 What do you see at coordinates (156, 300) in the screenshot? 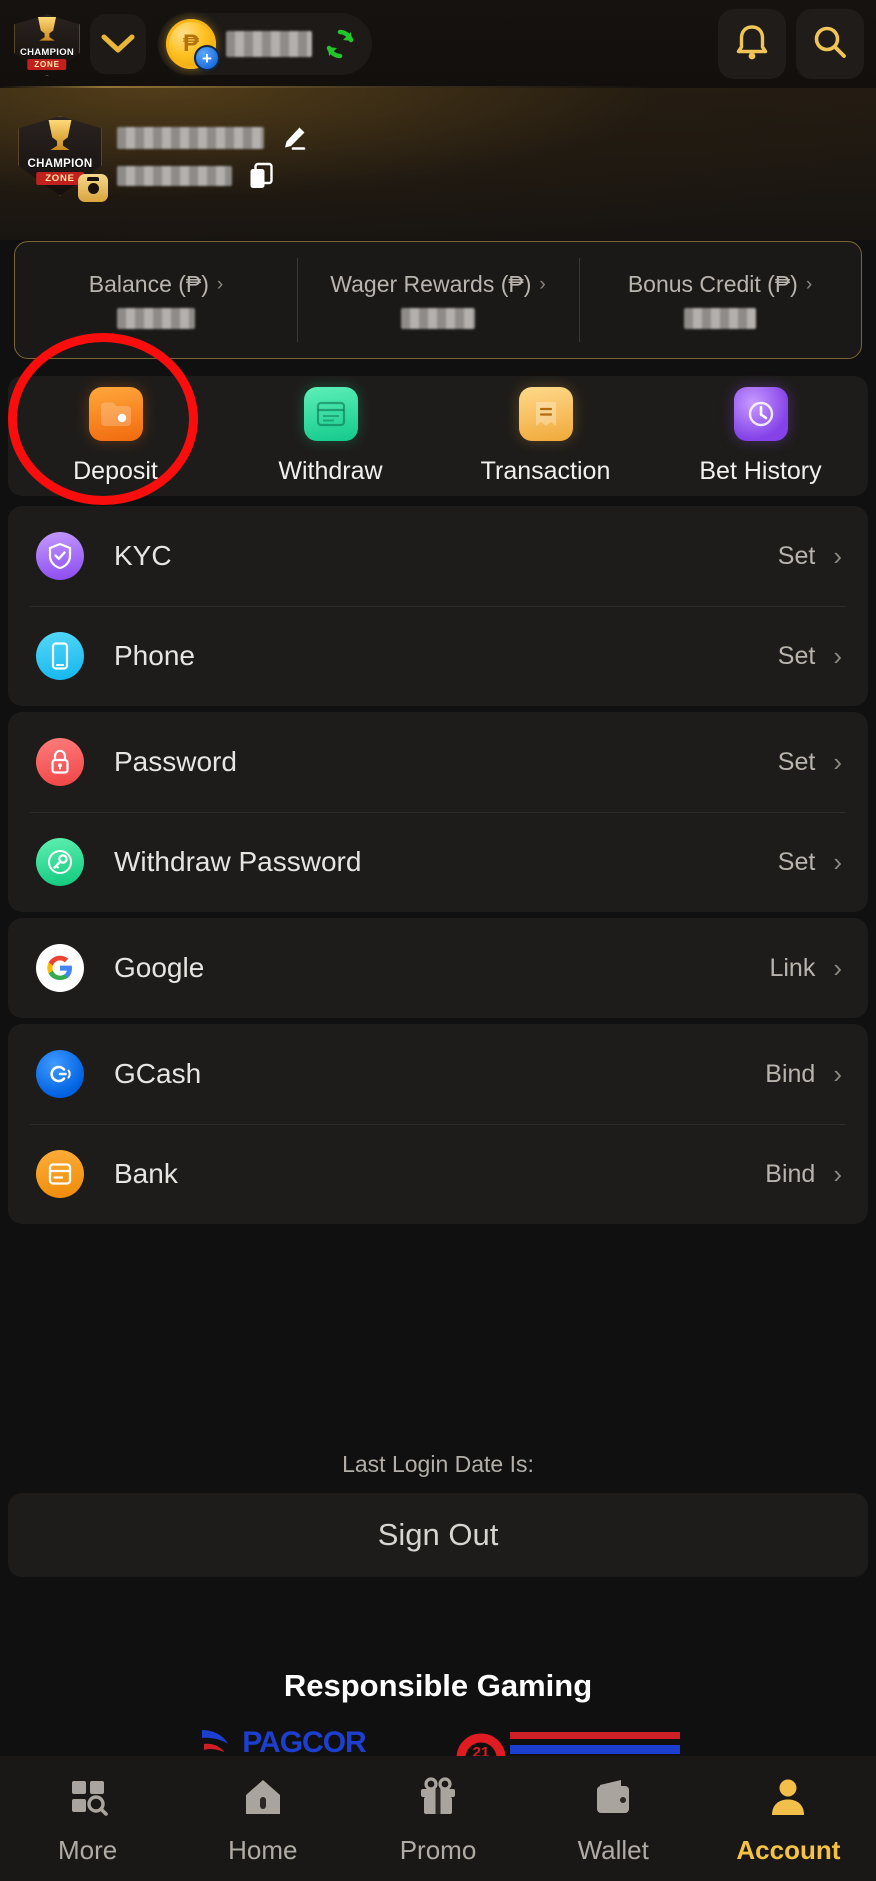
I see `balance-cell-balance: Balance (₱) ›` at bounding box center [156, 300].